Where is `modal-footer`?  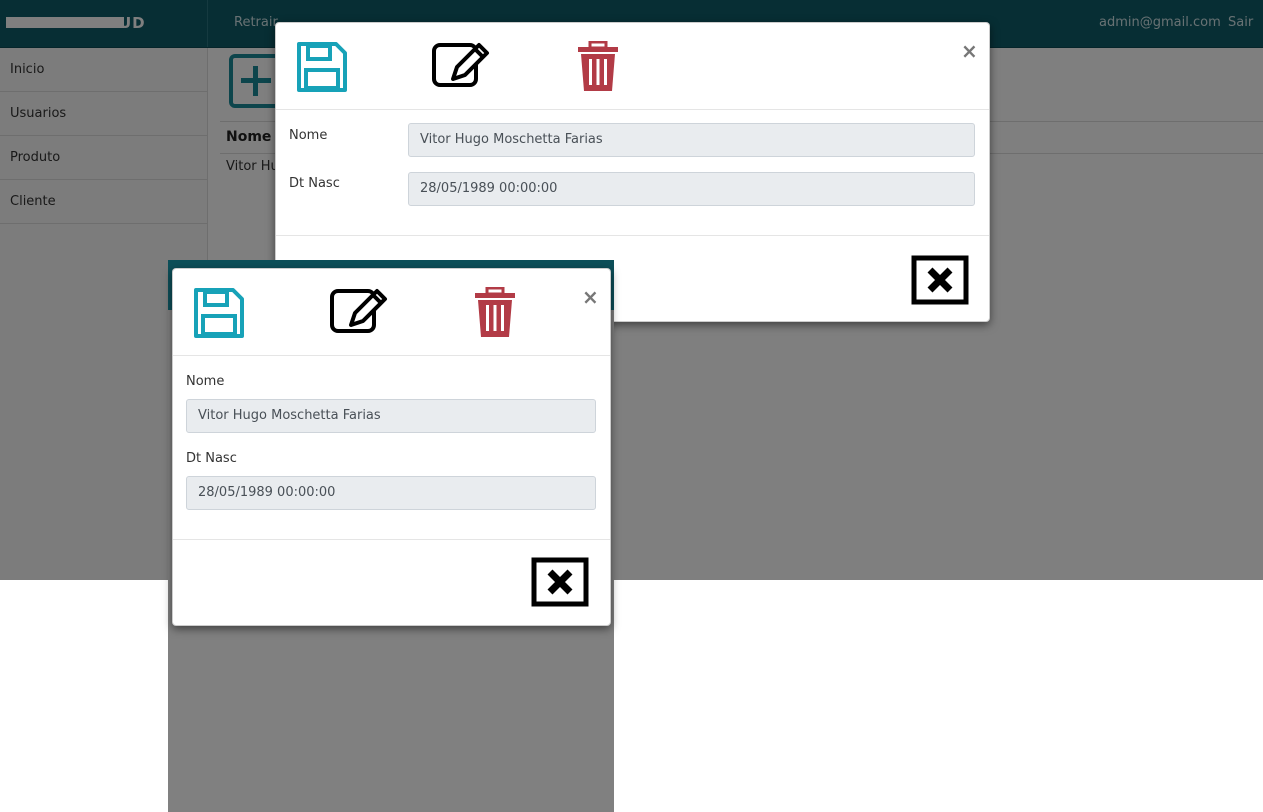
modal-footer is located at coordinates (391, 582).